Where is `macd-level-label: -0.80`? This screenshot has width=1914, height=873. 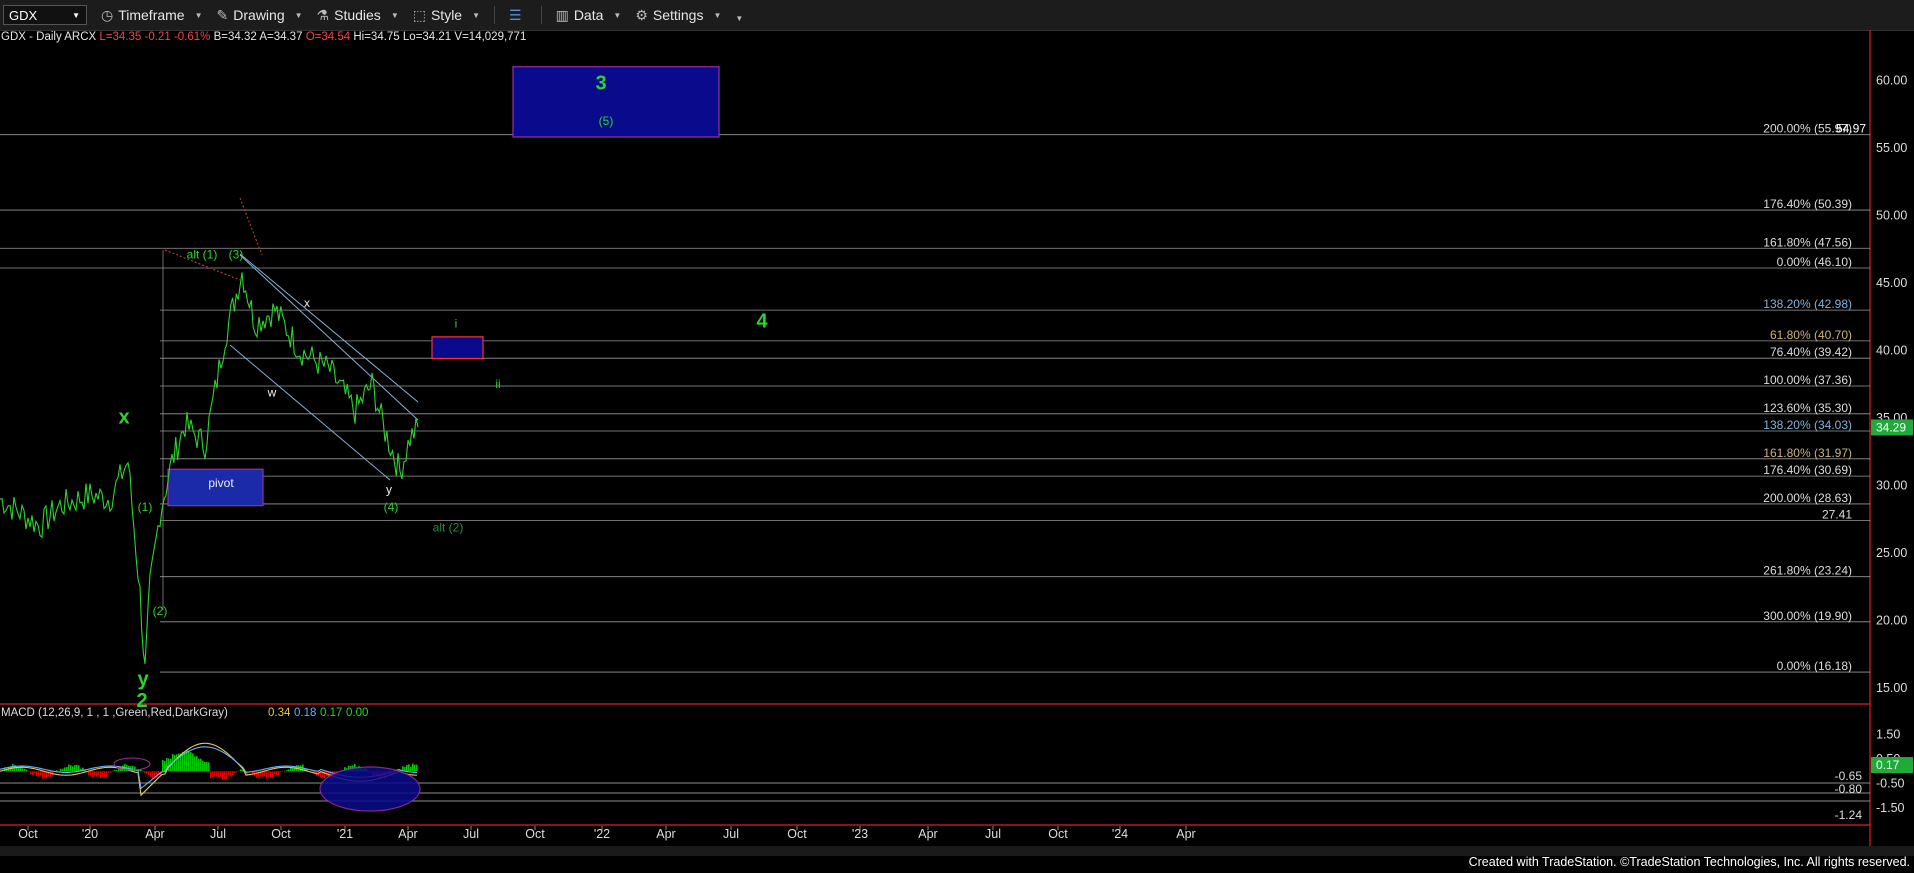 macd-level-label: -0.80 is located at coordinates (1849, 789).